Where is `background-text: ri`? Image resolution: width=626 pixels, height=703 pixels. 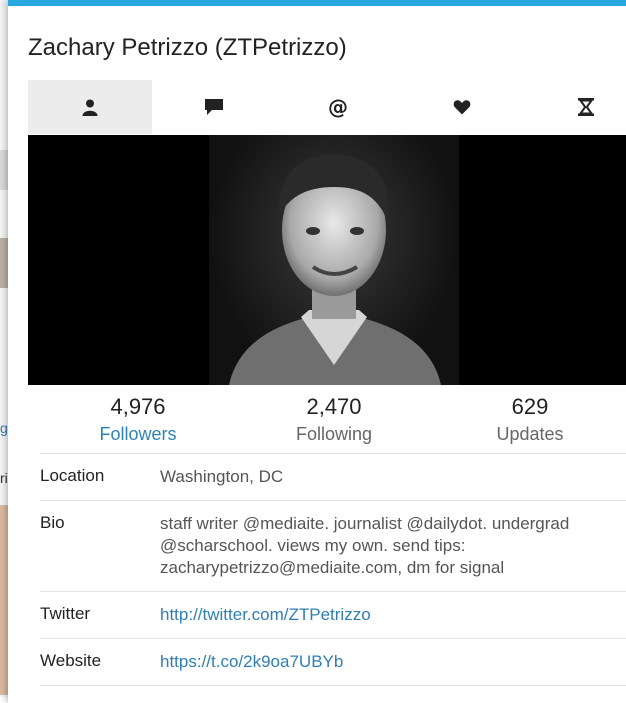
background-text: ri is located at coordinates (4, 478).